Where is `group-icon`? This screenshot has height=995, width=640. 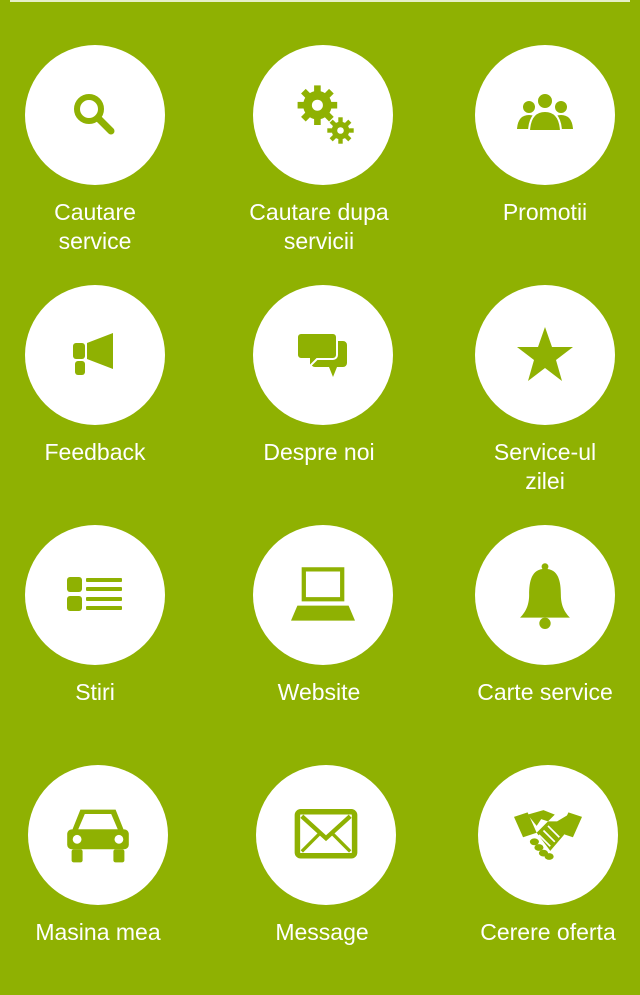 group-icon is located at coordinates (545, 112).